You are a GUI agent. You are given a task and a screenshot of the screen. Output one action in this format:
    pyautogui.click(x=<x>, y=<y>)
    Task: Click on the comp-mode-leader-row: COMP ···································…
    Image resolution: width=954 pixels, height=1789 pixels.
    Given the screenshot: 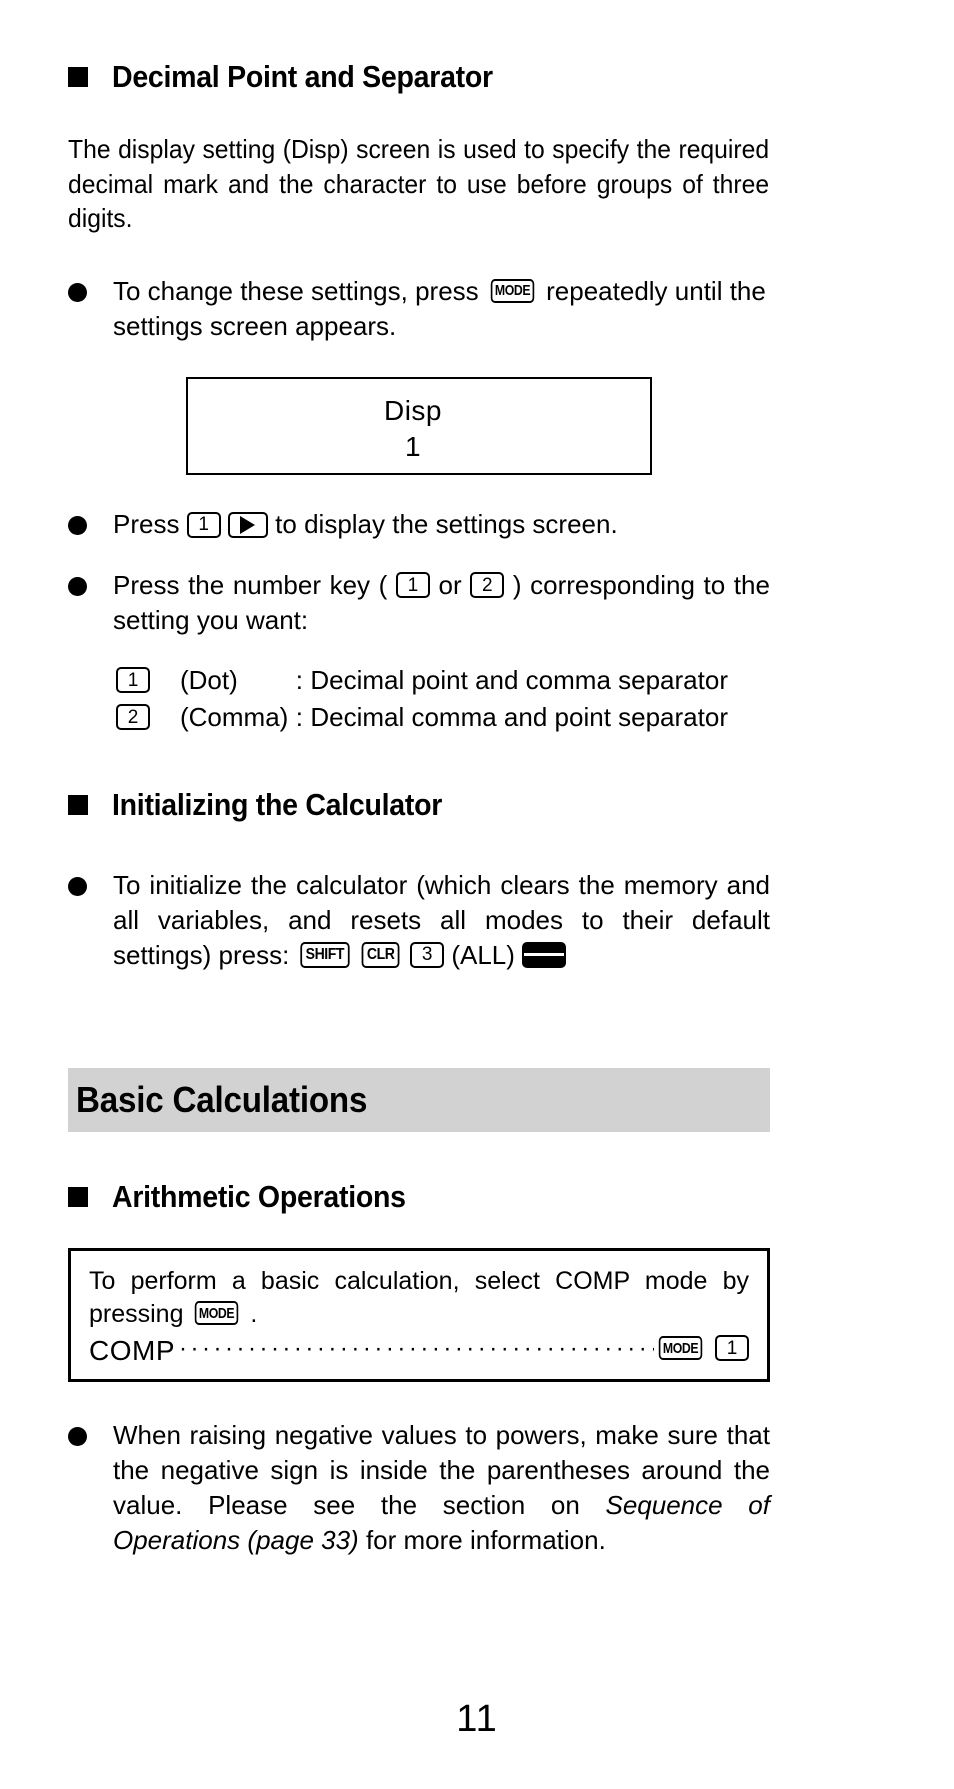 What is the action you would take?
    pyautogui.click(x=419, y=1349)
    